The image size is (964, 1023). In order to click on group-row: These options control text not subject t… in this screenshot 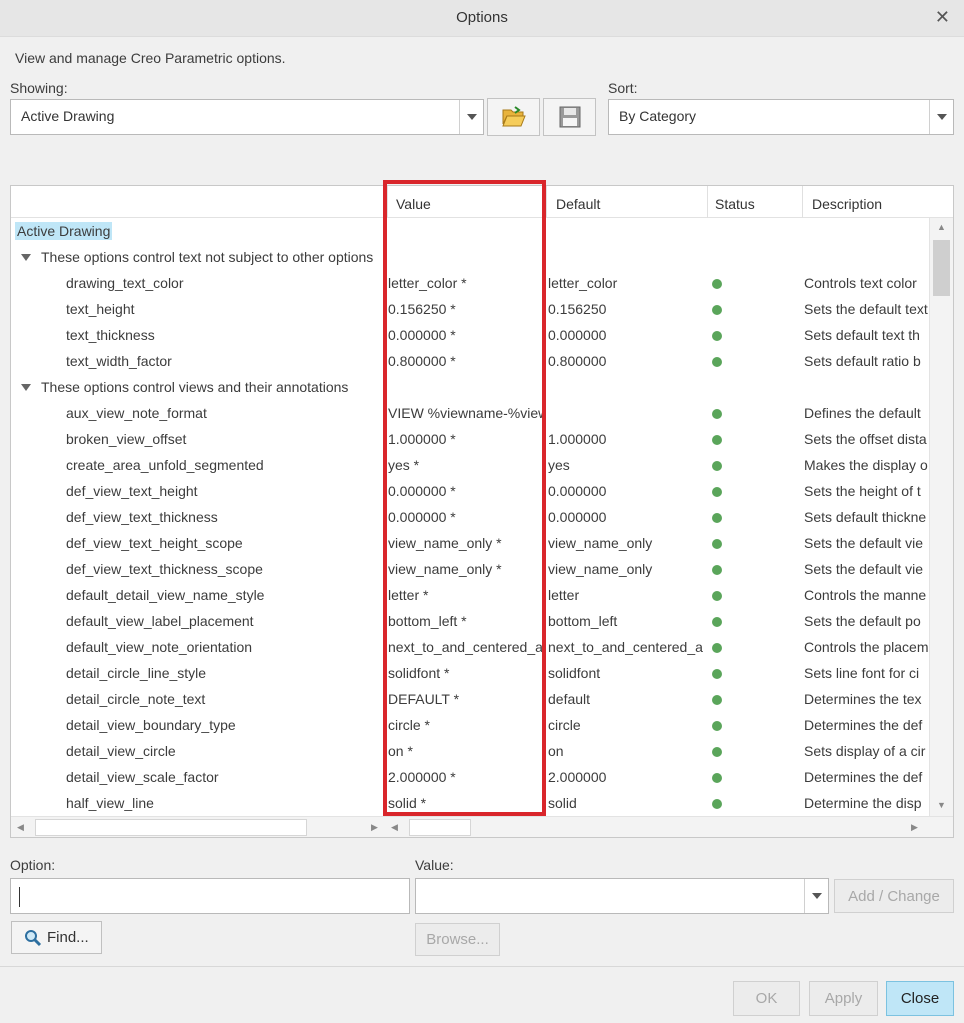, I will do `click(470, 257)`.